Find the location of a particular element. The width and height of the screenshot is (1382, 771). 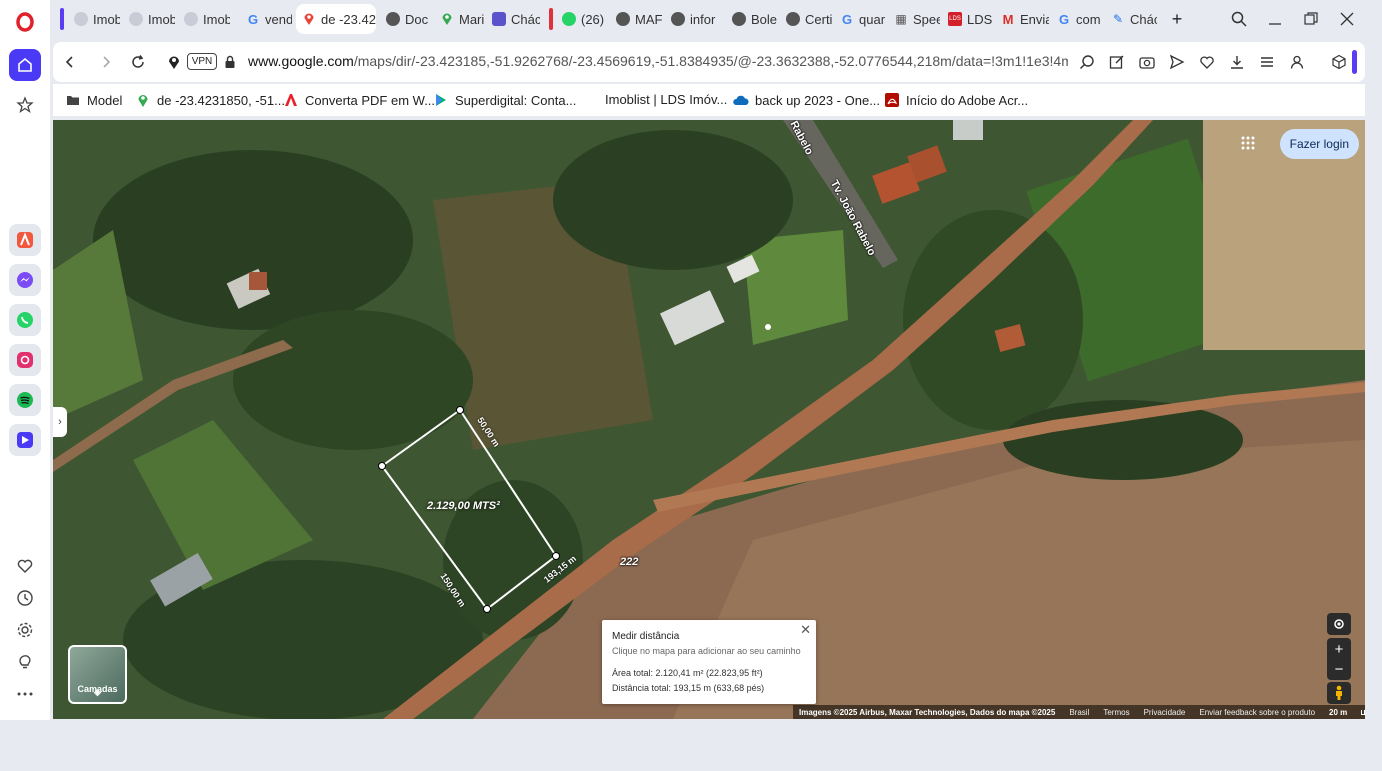

tab: MAF is located at coordinates (637, 19).